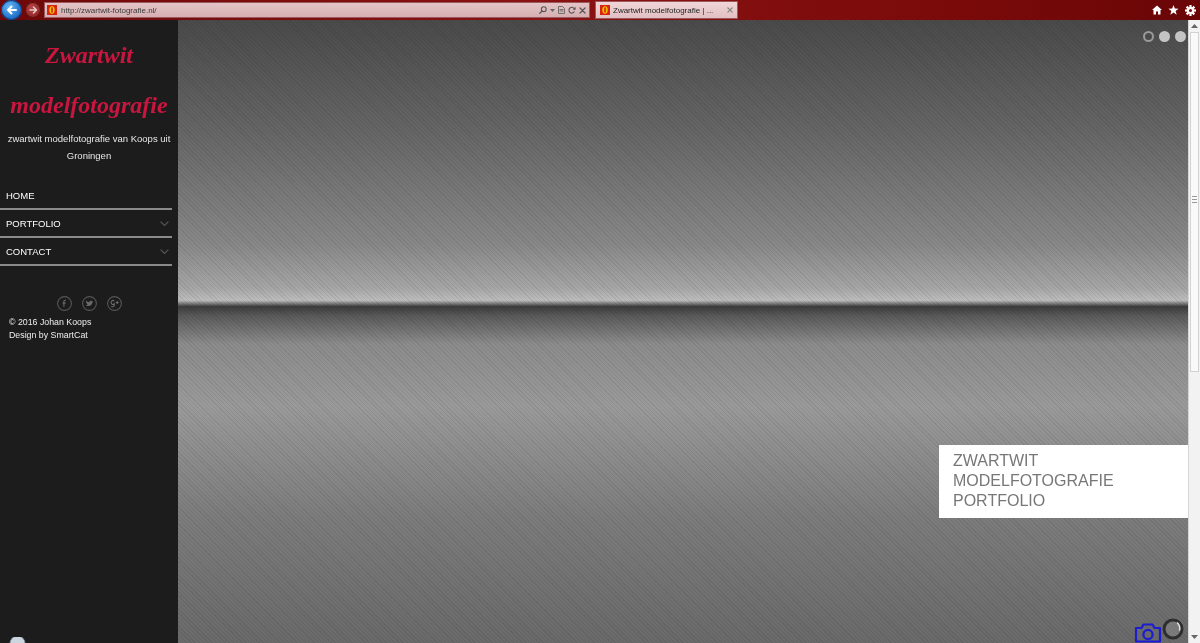 This screenshot has height=643, width=1200. What do you see at coordinates (1157, 10) in the screenshot?
I see `home-icon` at bounding box center [1157, 10].